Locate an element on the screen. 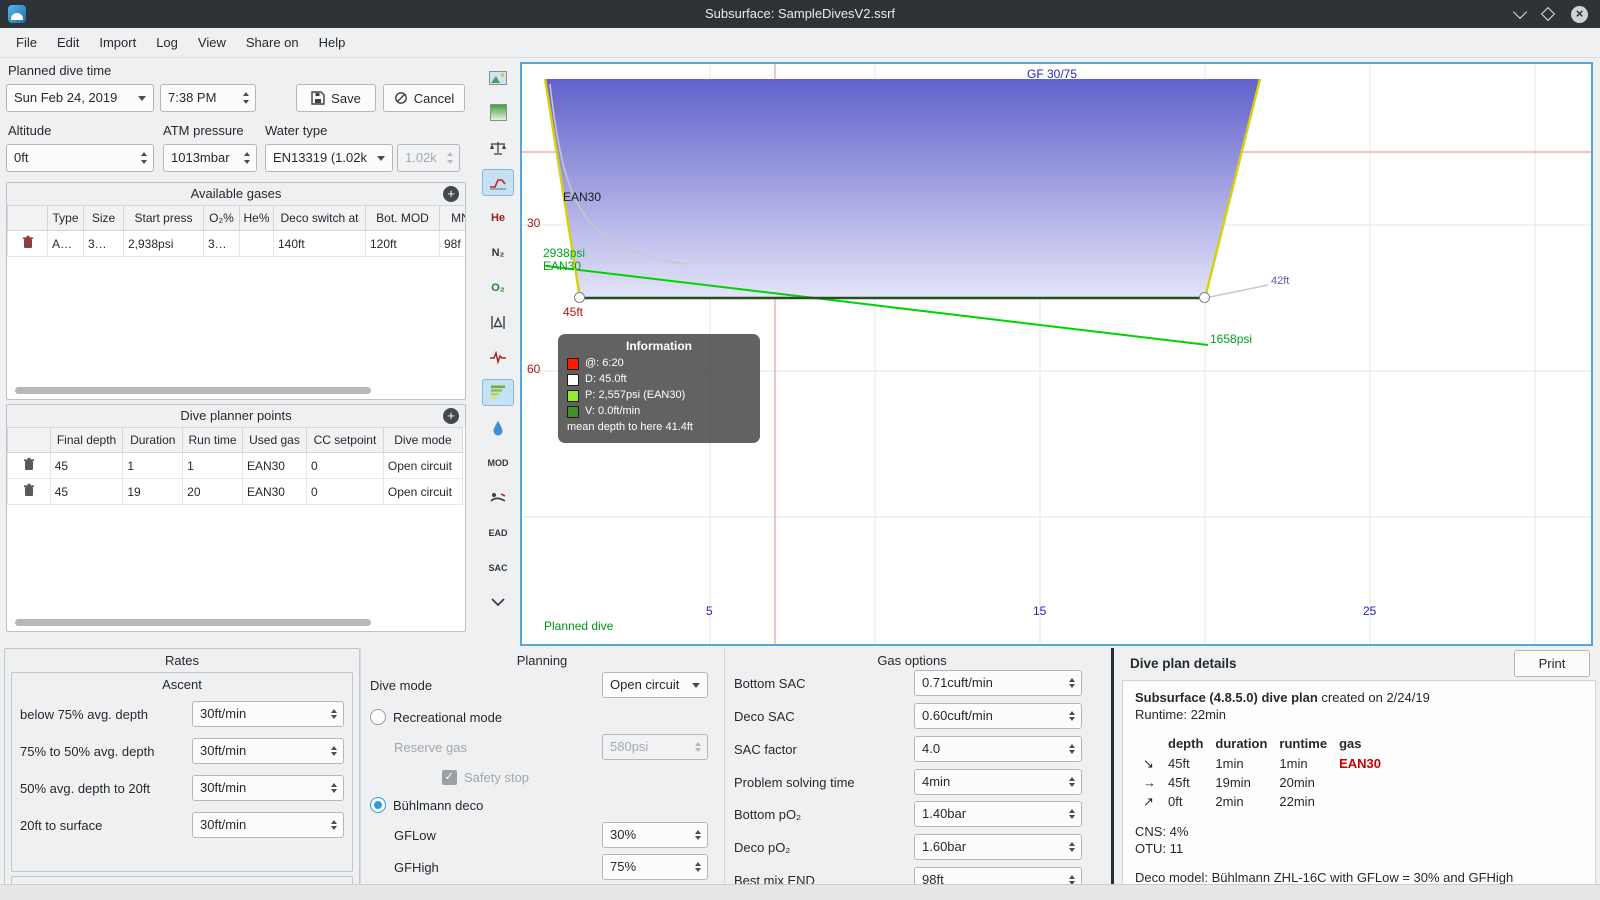 The image size is (1600, 900). menu-log: Log is located at coordinates (167, 42).